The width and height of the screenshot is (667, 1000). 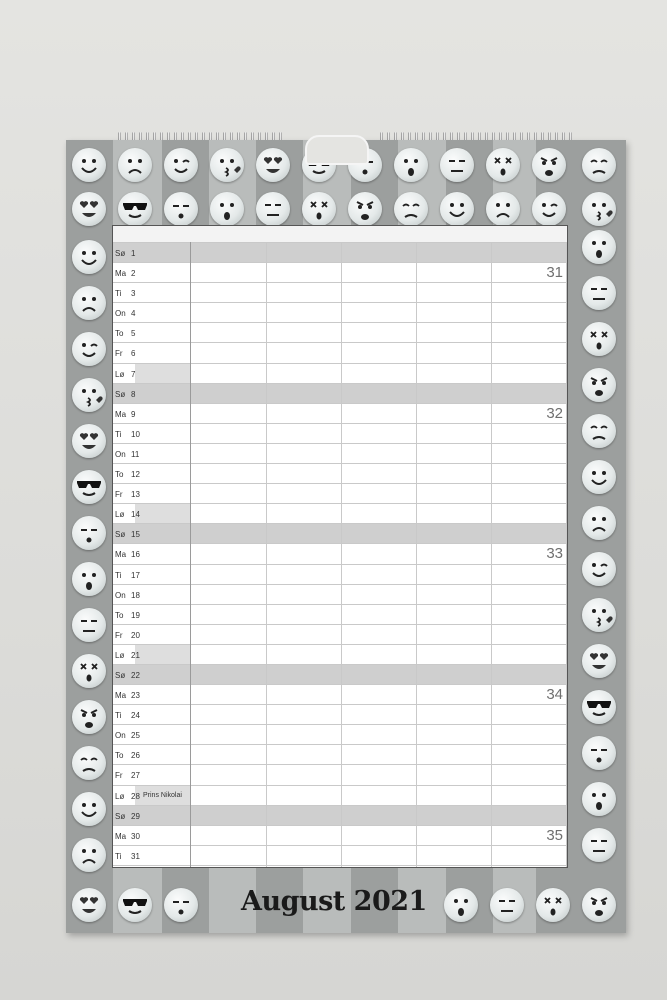 I want to click on day-number: 27, so click(x=135, y=776).